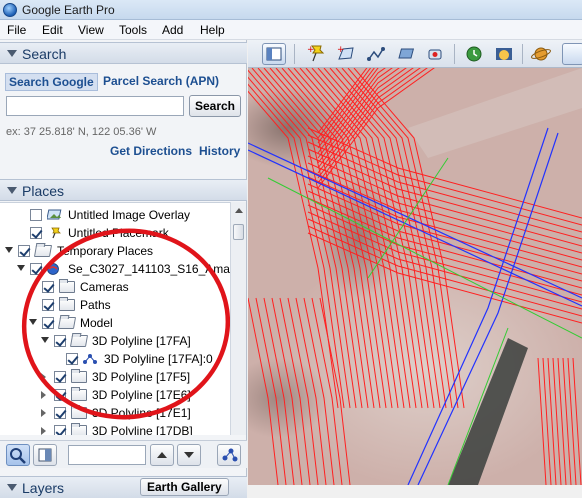  What do you see at coordinates (141, 341) in the screenshot?
I see `tree-item-label: 3D Polyline [17FA]` at bounding box center [141, 341].